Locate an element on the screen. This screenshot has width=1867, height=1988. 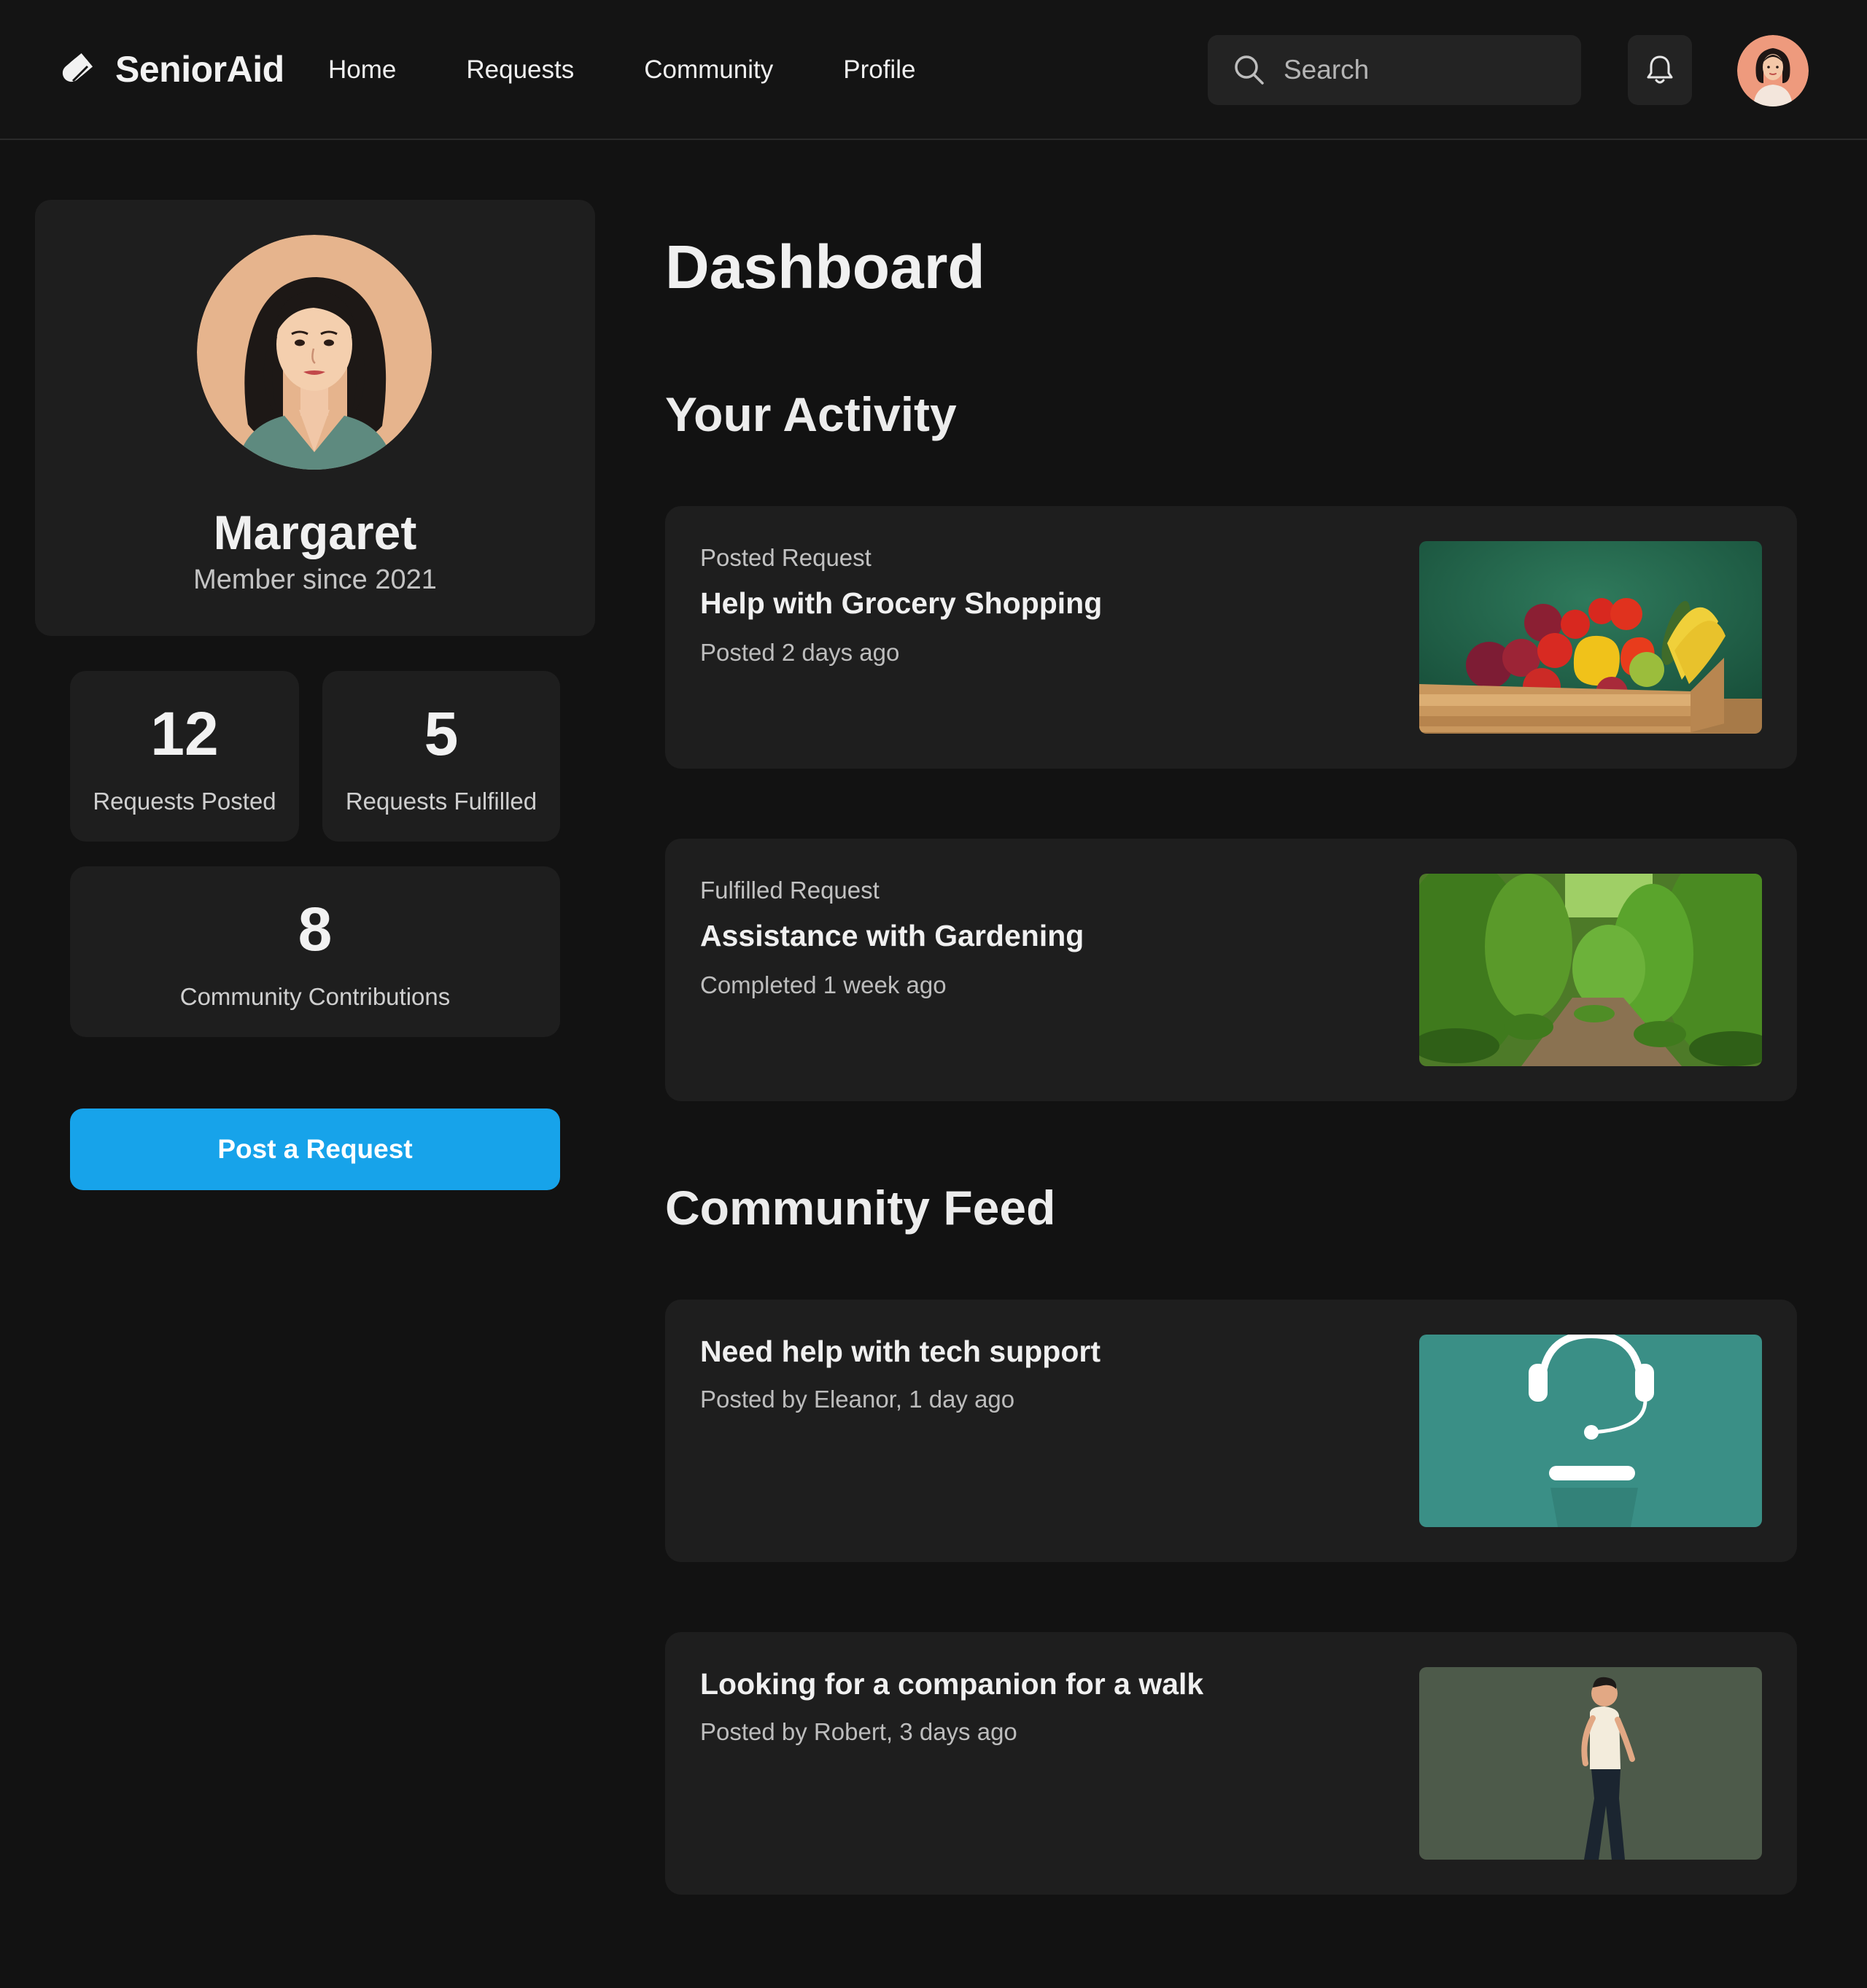
activity-title: Help with Grocery Shopping is located at coordinates (901, 603).